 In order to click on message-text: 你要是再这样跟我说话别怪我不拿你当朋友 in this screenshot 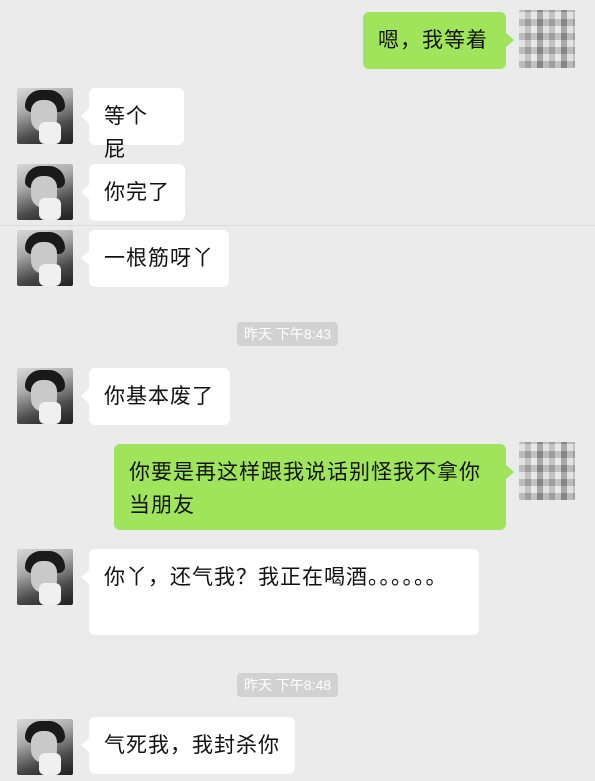, I will do `click(305, 488)`.